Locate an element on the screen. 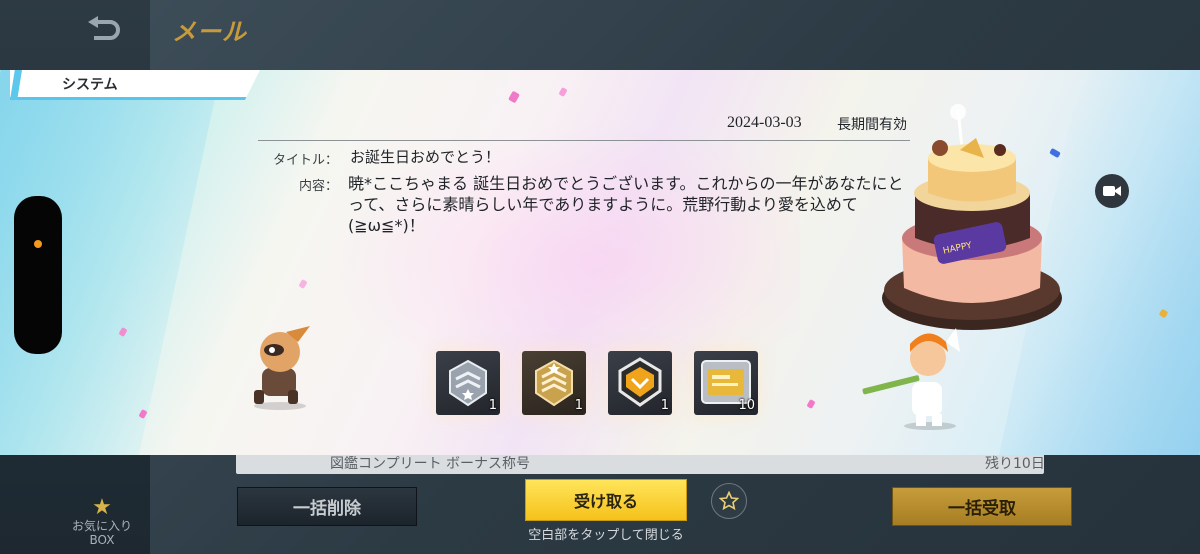 The width and height of the screenshot is (1200, 554). back-arrow-icon is located at coordinates (104, 28).